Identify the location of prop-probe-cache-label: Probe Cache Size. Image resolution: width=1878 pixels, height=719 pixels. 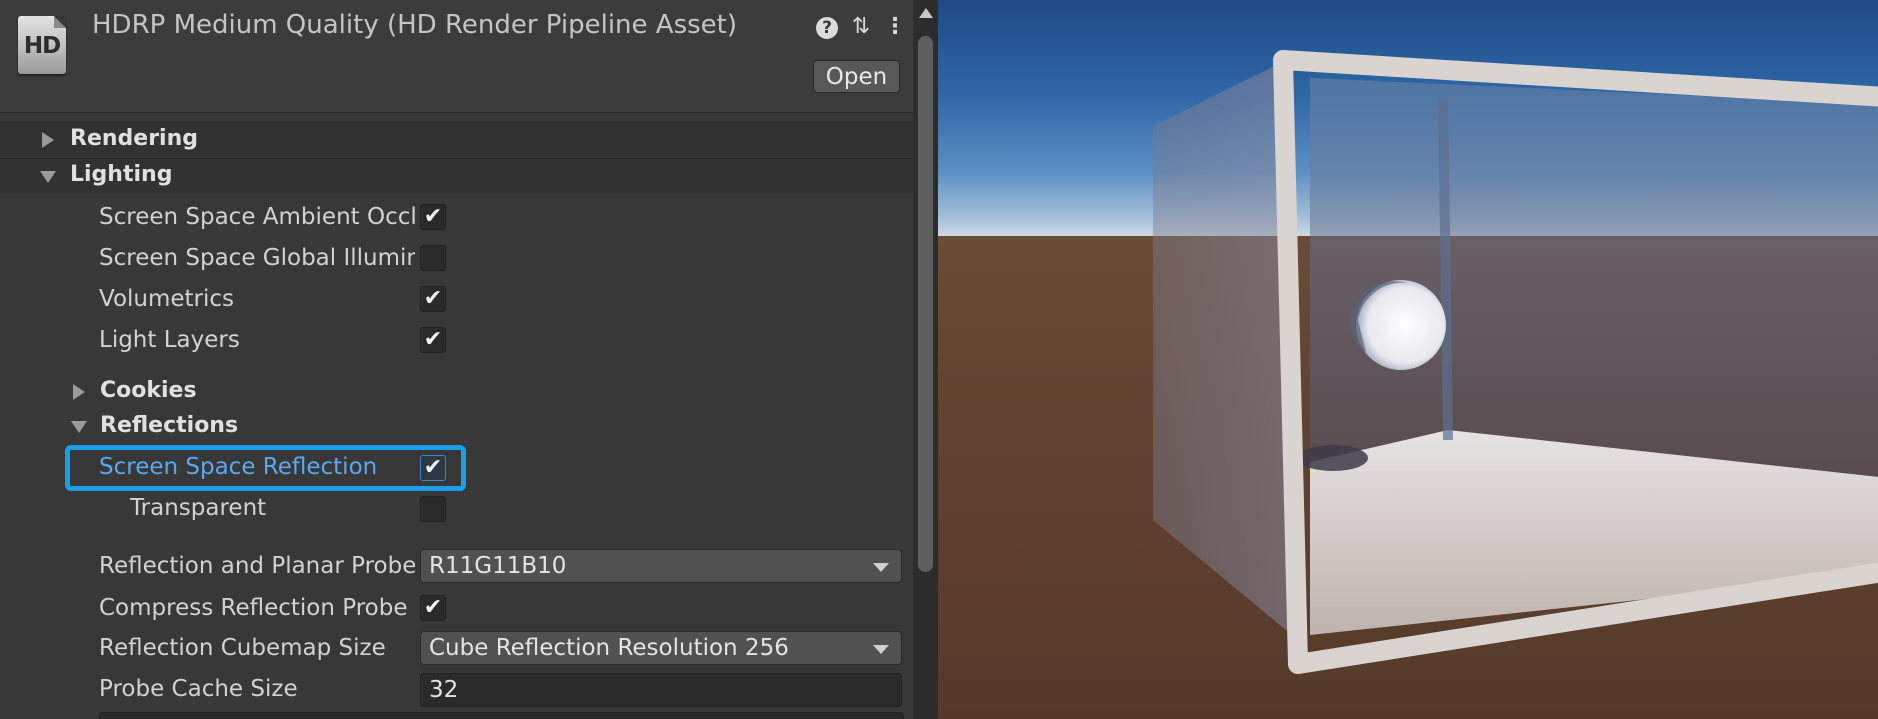
(198, 689).